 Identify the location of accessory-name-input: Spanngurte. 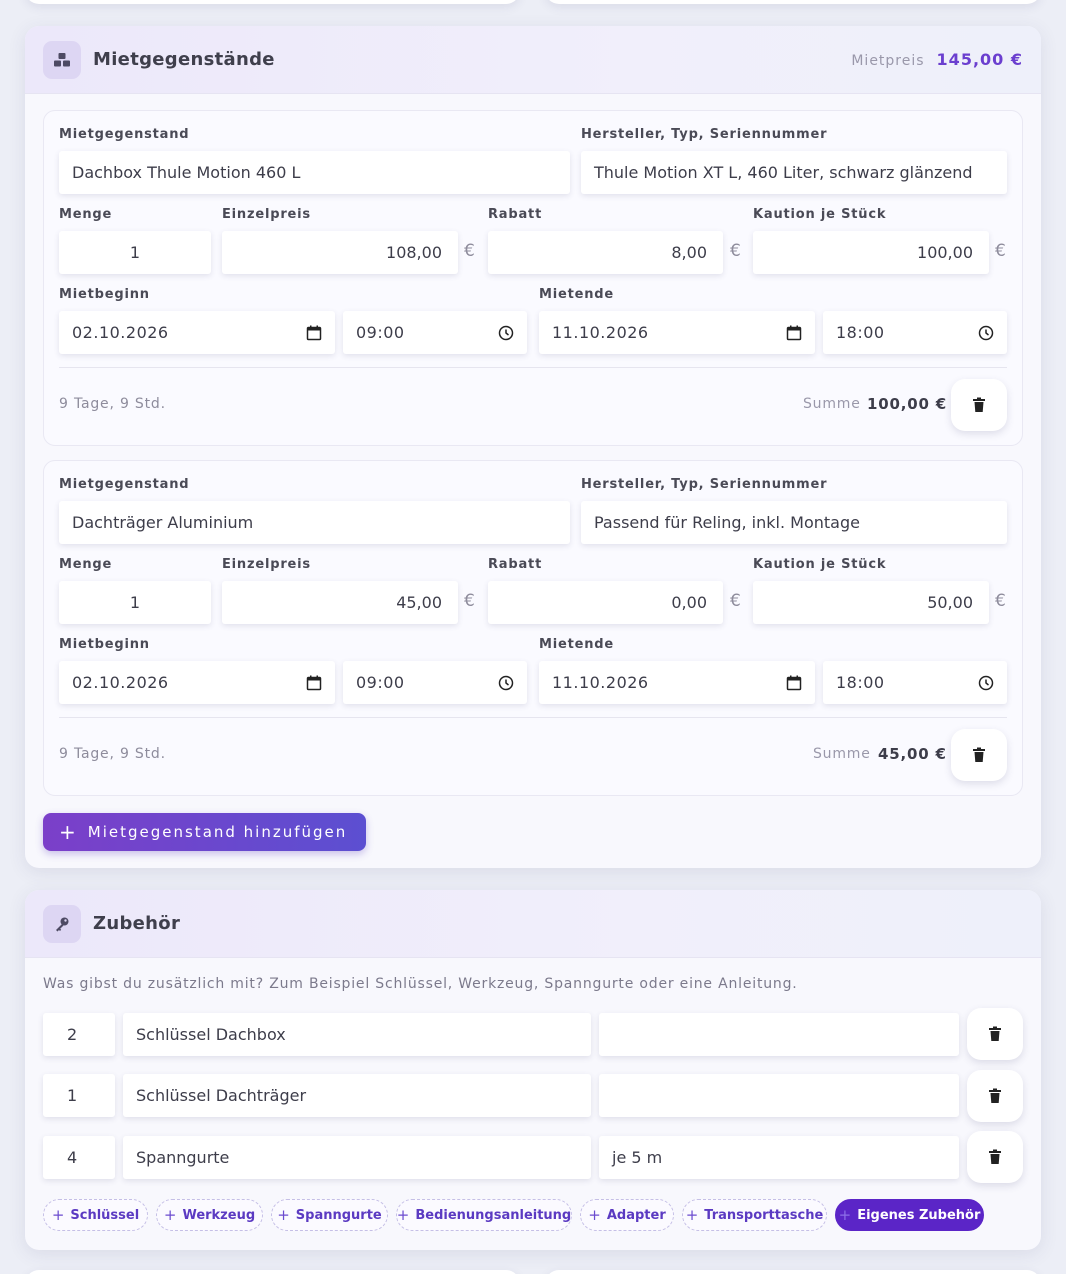
(357, 1157).